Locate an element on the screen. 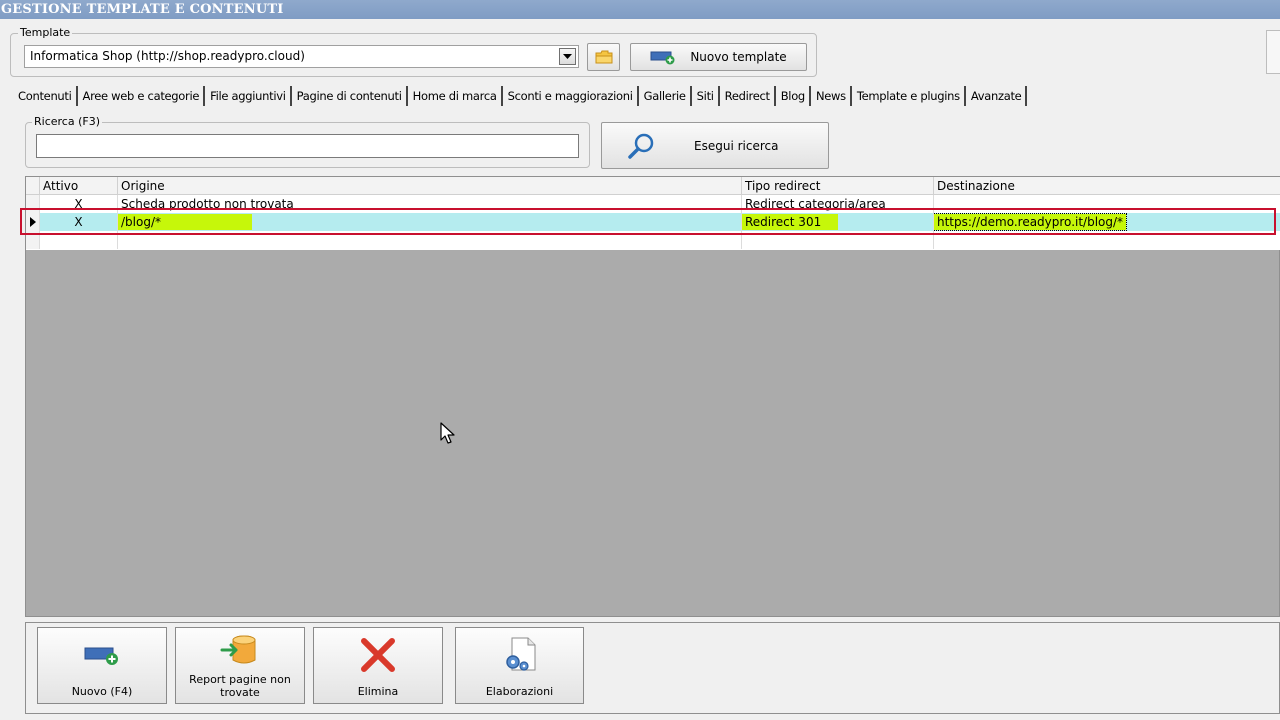  report-button: Report pagine non trovate is located at coordinates (240, 665).